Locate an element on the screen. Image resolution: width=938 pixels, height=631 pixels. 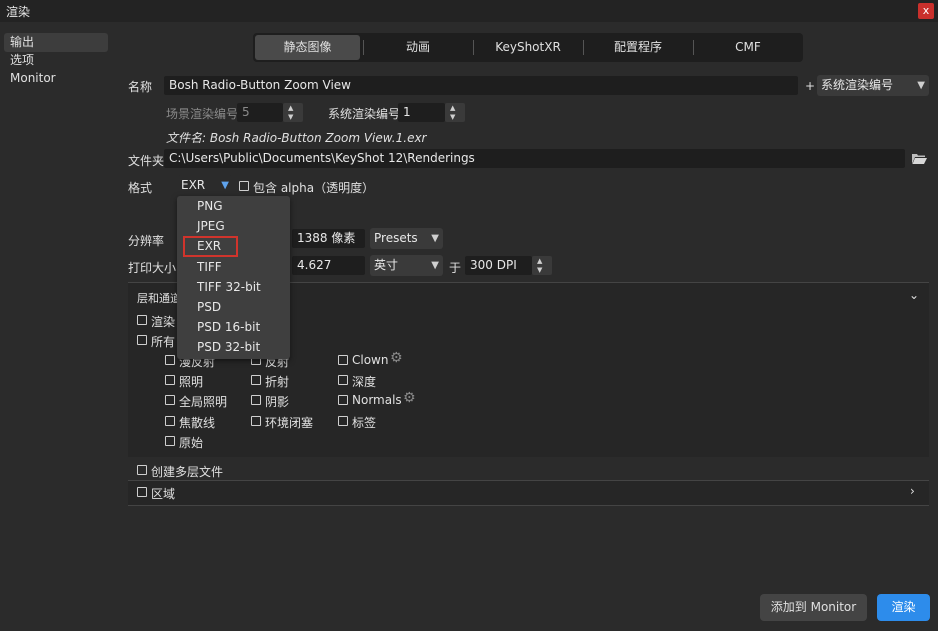
folder-label: 文件夹 is located at coordinates (146, 161).